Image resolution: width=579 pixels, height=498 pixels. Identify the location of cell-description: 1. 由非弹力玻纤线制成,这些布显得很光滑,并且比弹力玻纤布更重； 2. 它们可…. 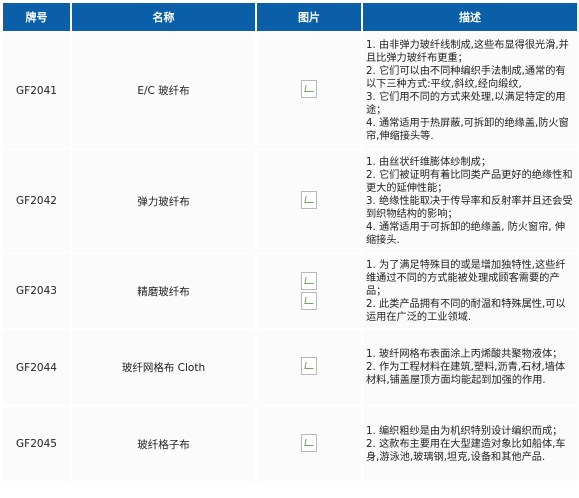
(470, 90).